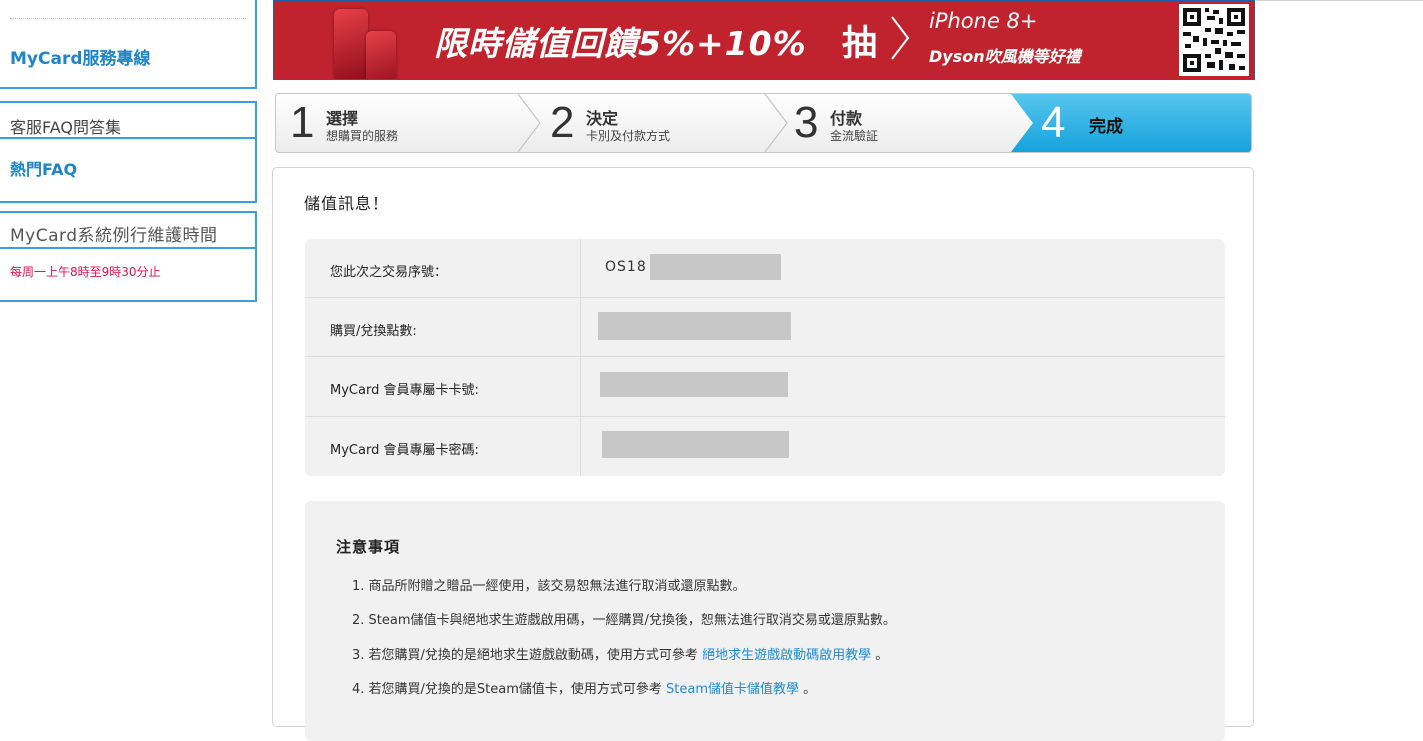 Image resolution: width=1423 pixels, height=741 pixels. Describe the element at coordinates (786, 655) in the screenshot. I see `pubg-activation-guide-link: 絕地求生遊戲啟動碼啟用教學` at that location.